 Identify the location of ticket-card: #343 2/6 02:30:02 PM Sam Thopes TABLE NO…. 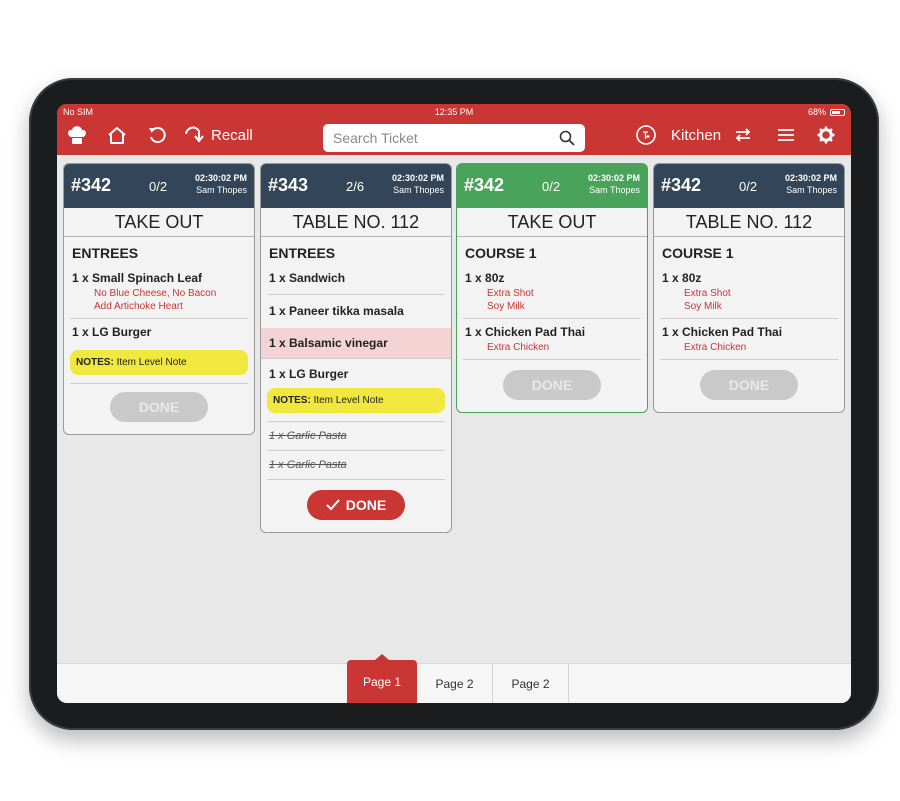
(356, 348).